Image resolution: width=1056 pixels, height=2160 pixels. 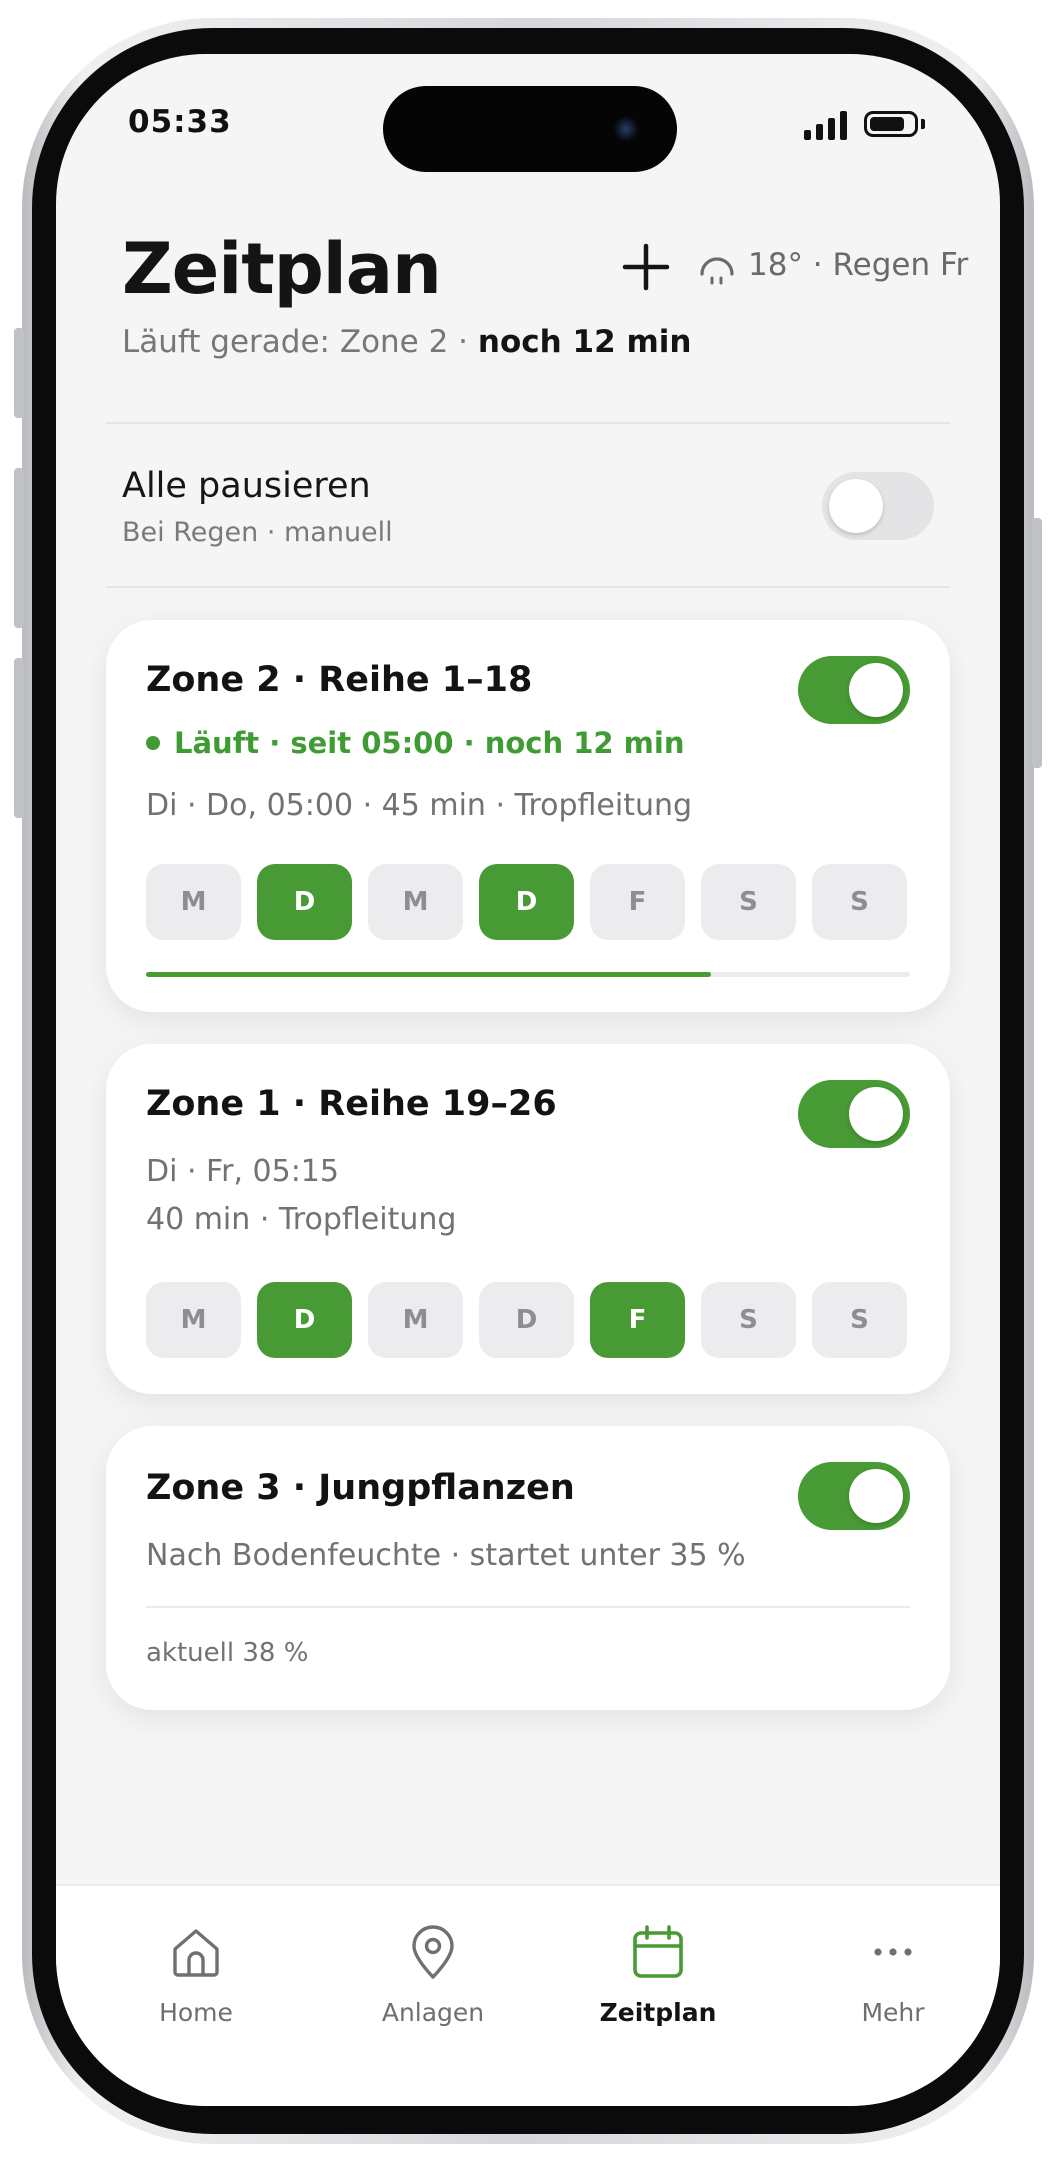 What do you see at coordinates (180, 122) in the screenshot?
I see `status-time: 05:33` at bounding box center [180, 122].